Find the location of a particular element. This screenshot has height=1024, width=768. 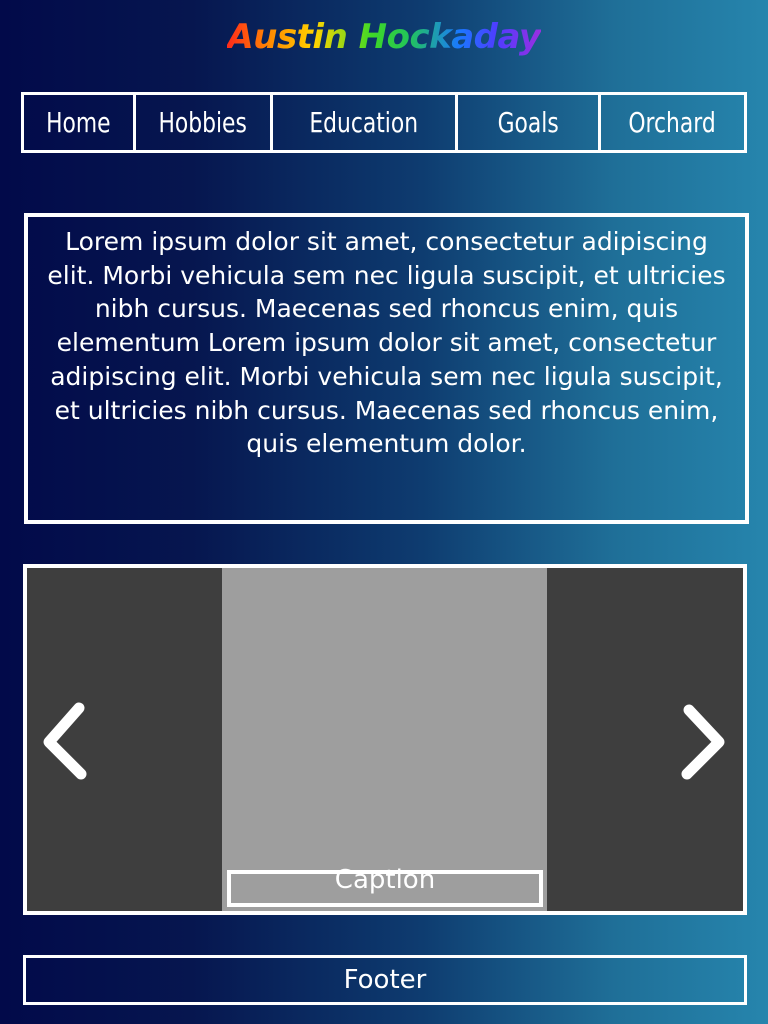

nav-item-orchard: Orchard is located at coordinates (672, 122).